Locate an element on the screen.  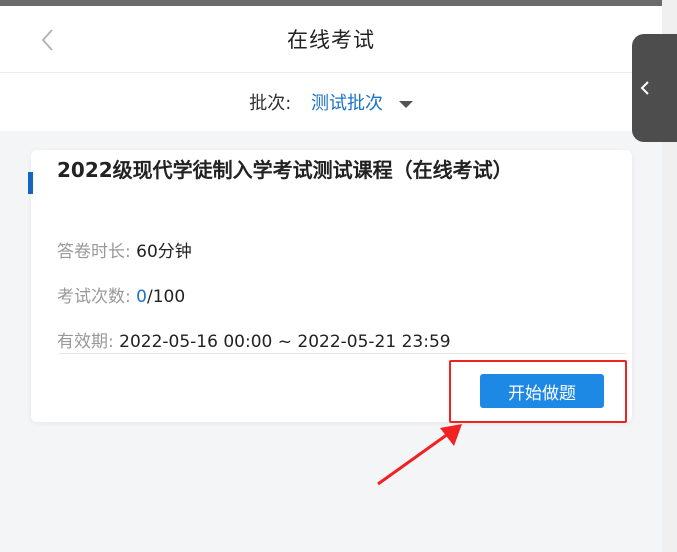
caret-down-icon is located at coordinates (405, 104).